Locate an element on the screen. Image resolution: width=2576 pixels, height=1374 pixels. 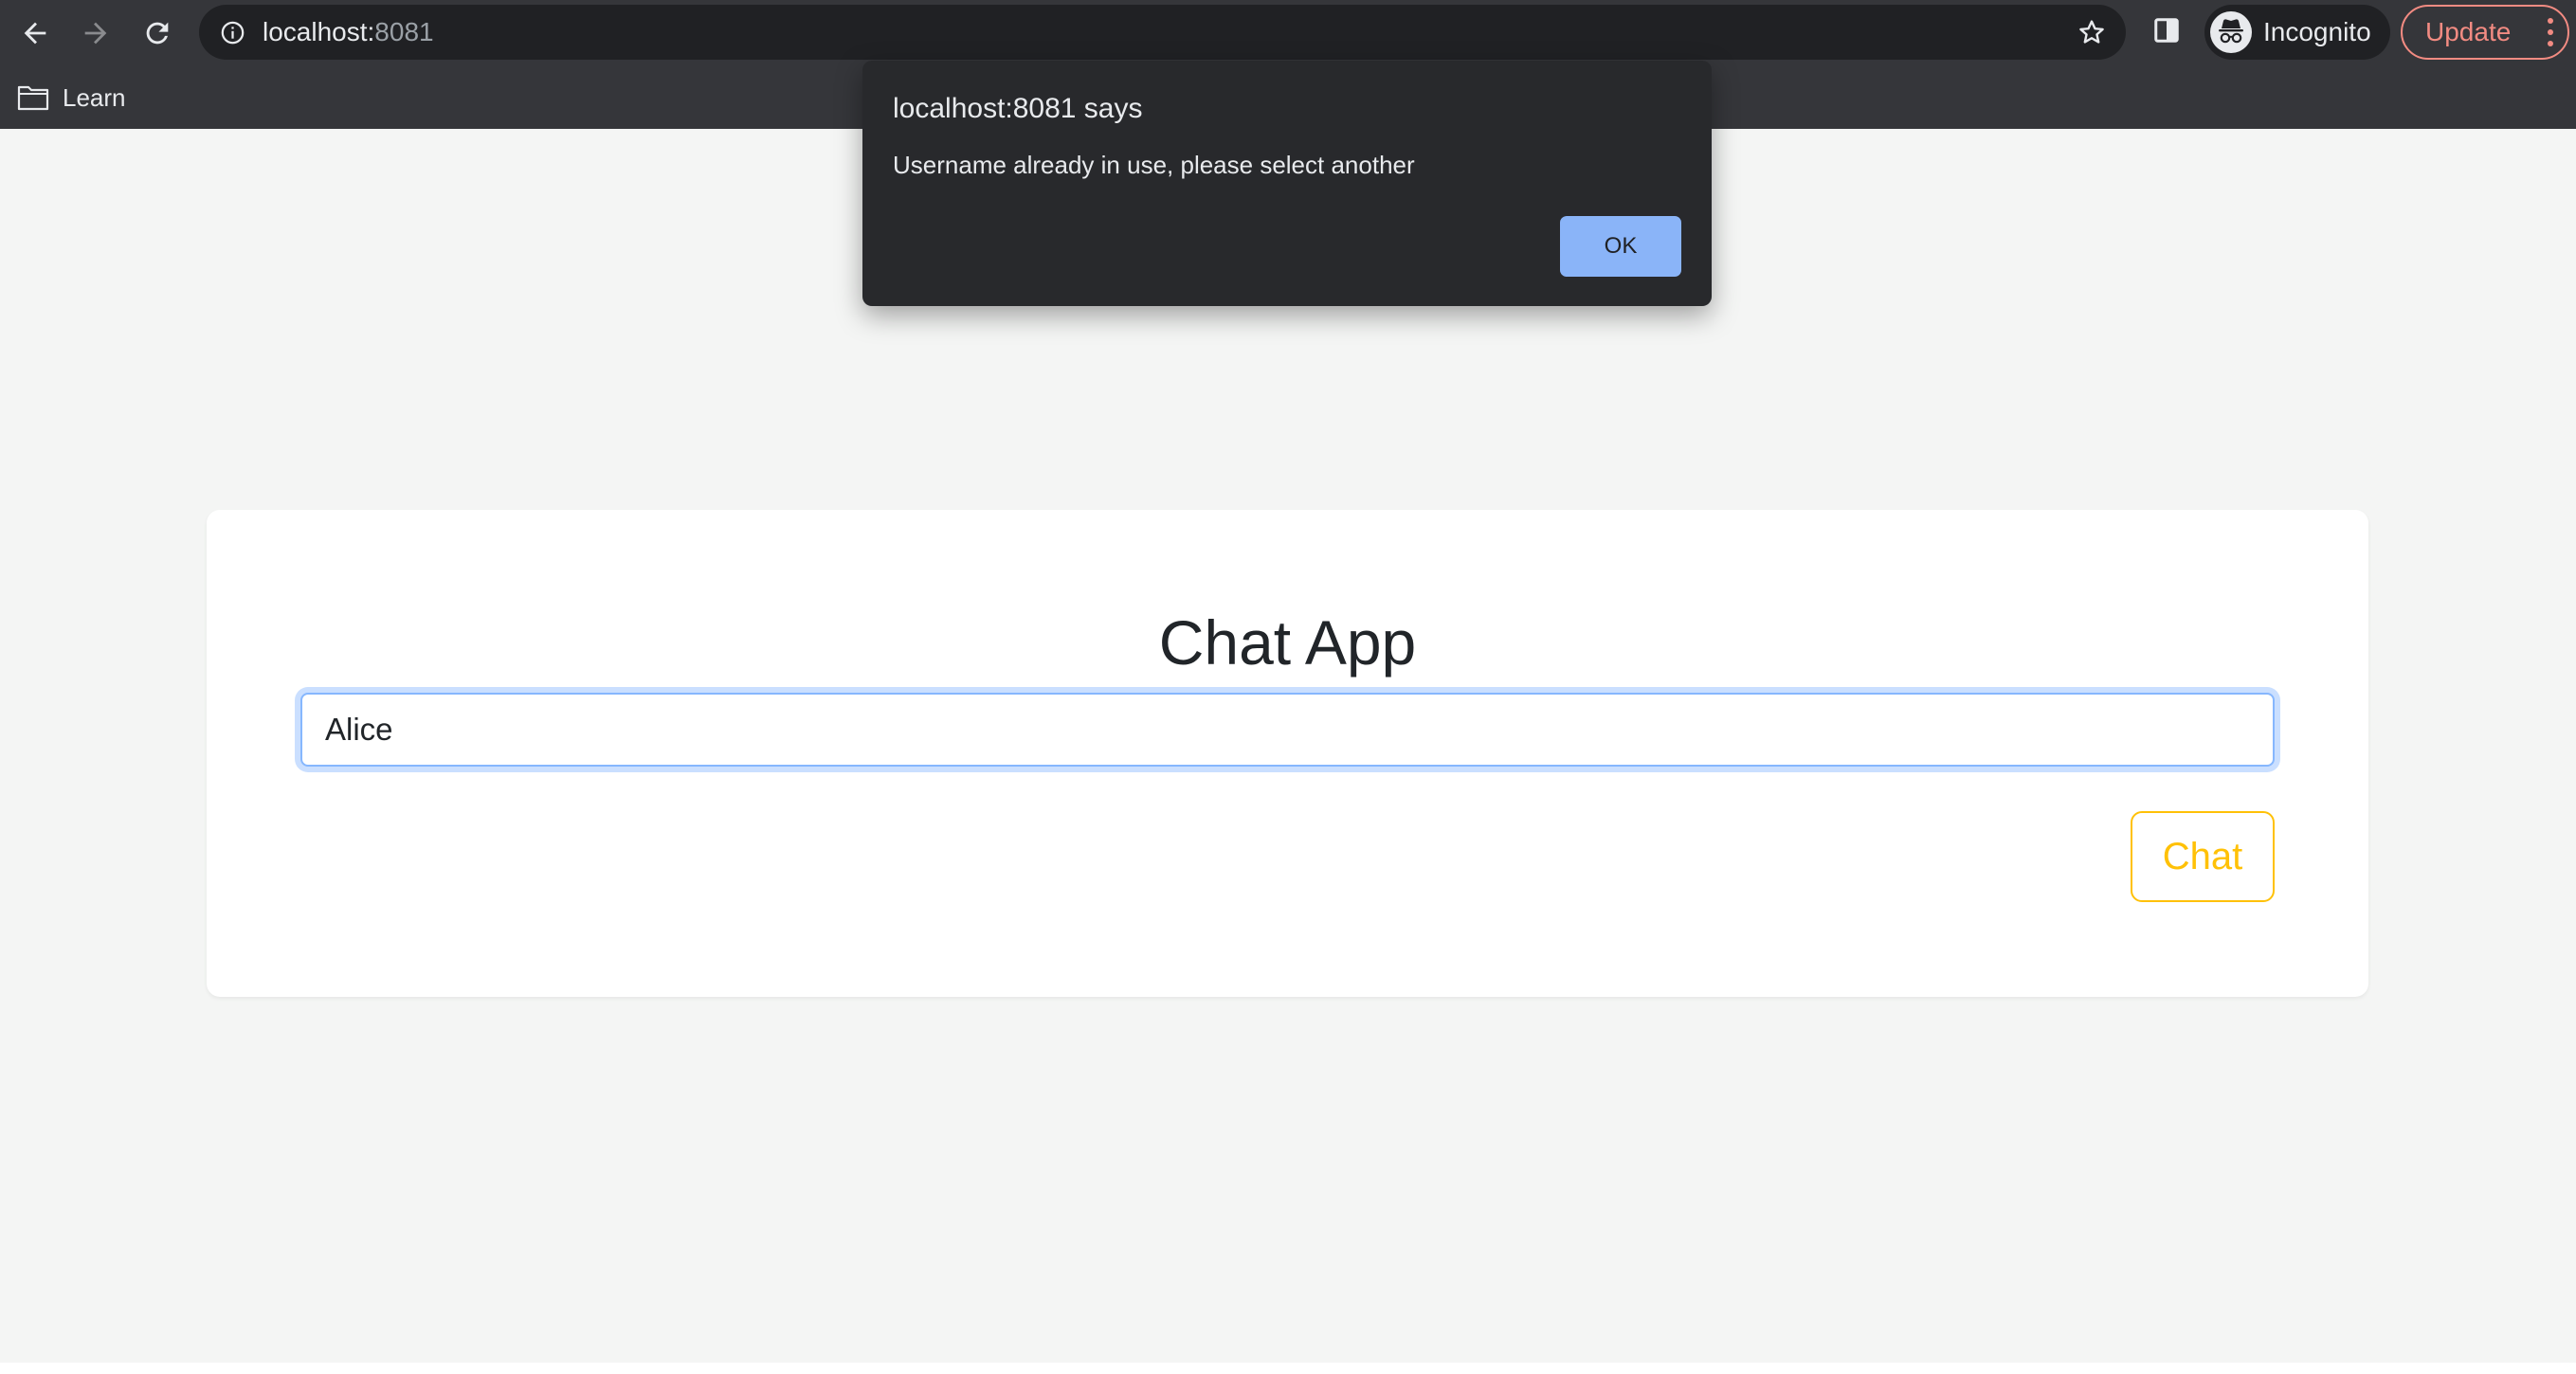
address-bar: localhost:8081 is located at coordinates (1162, 32).